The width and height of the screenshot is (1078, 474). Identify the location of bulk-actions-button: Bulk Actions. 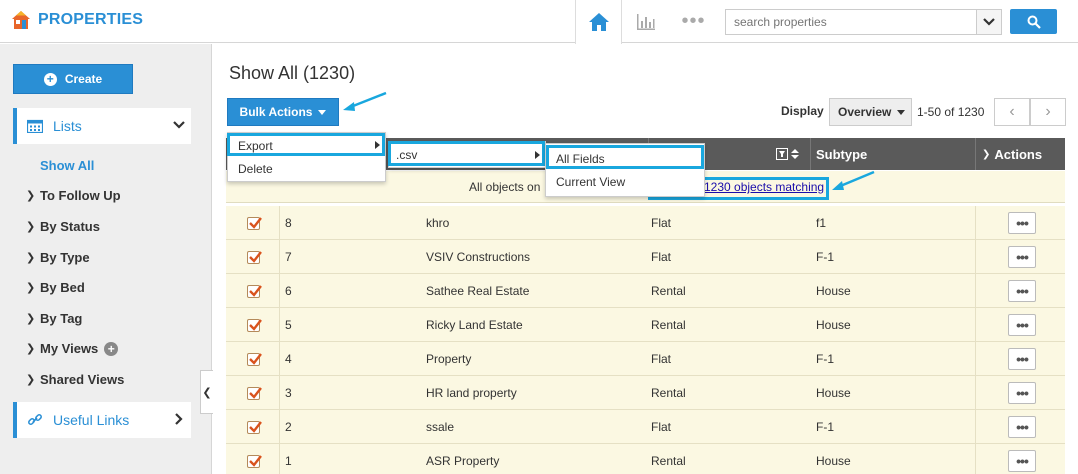
(283, 112).